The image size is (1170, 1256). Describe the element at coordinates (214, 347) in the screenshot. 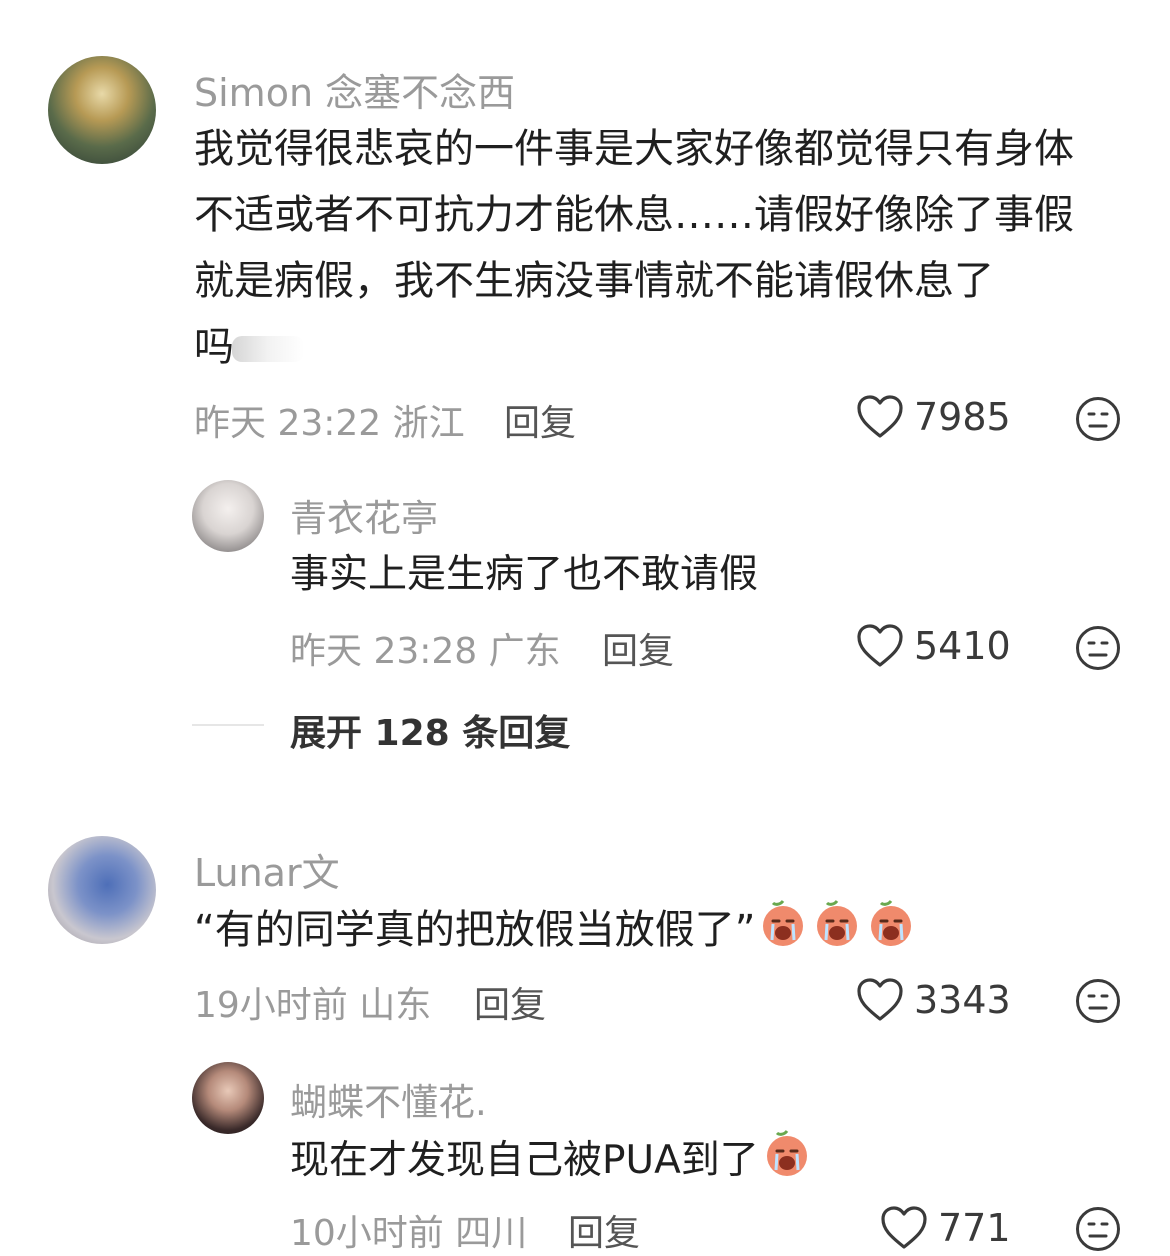

I see `comment-text-line: 吗` at that location.